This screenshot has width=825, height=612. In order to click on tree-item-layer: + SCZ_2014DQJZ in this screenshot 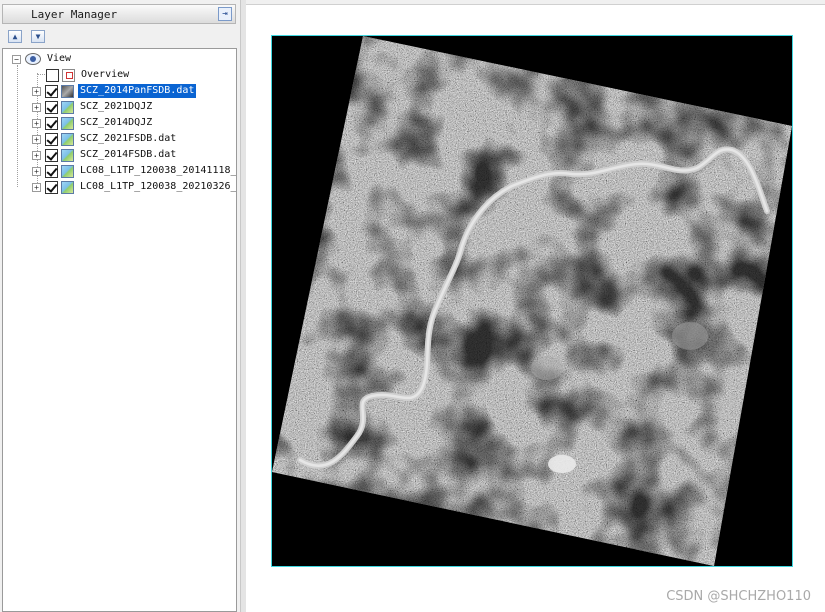, I will do `click(93, 123)`.